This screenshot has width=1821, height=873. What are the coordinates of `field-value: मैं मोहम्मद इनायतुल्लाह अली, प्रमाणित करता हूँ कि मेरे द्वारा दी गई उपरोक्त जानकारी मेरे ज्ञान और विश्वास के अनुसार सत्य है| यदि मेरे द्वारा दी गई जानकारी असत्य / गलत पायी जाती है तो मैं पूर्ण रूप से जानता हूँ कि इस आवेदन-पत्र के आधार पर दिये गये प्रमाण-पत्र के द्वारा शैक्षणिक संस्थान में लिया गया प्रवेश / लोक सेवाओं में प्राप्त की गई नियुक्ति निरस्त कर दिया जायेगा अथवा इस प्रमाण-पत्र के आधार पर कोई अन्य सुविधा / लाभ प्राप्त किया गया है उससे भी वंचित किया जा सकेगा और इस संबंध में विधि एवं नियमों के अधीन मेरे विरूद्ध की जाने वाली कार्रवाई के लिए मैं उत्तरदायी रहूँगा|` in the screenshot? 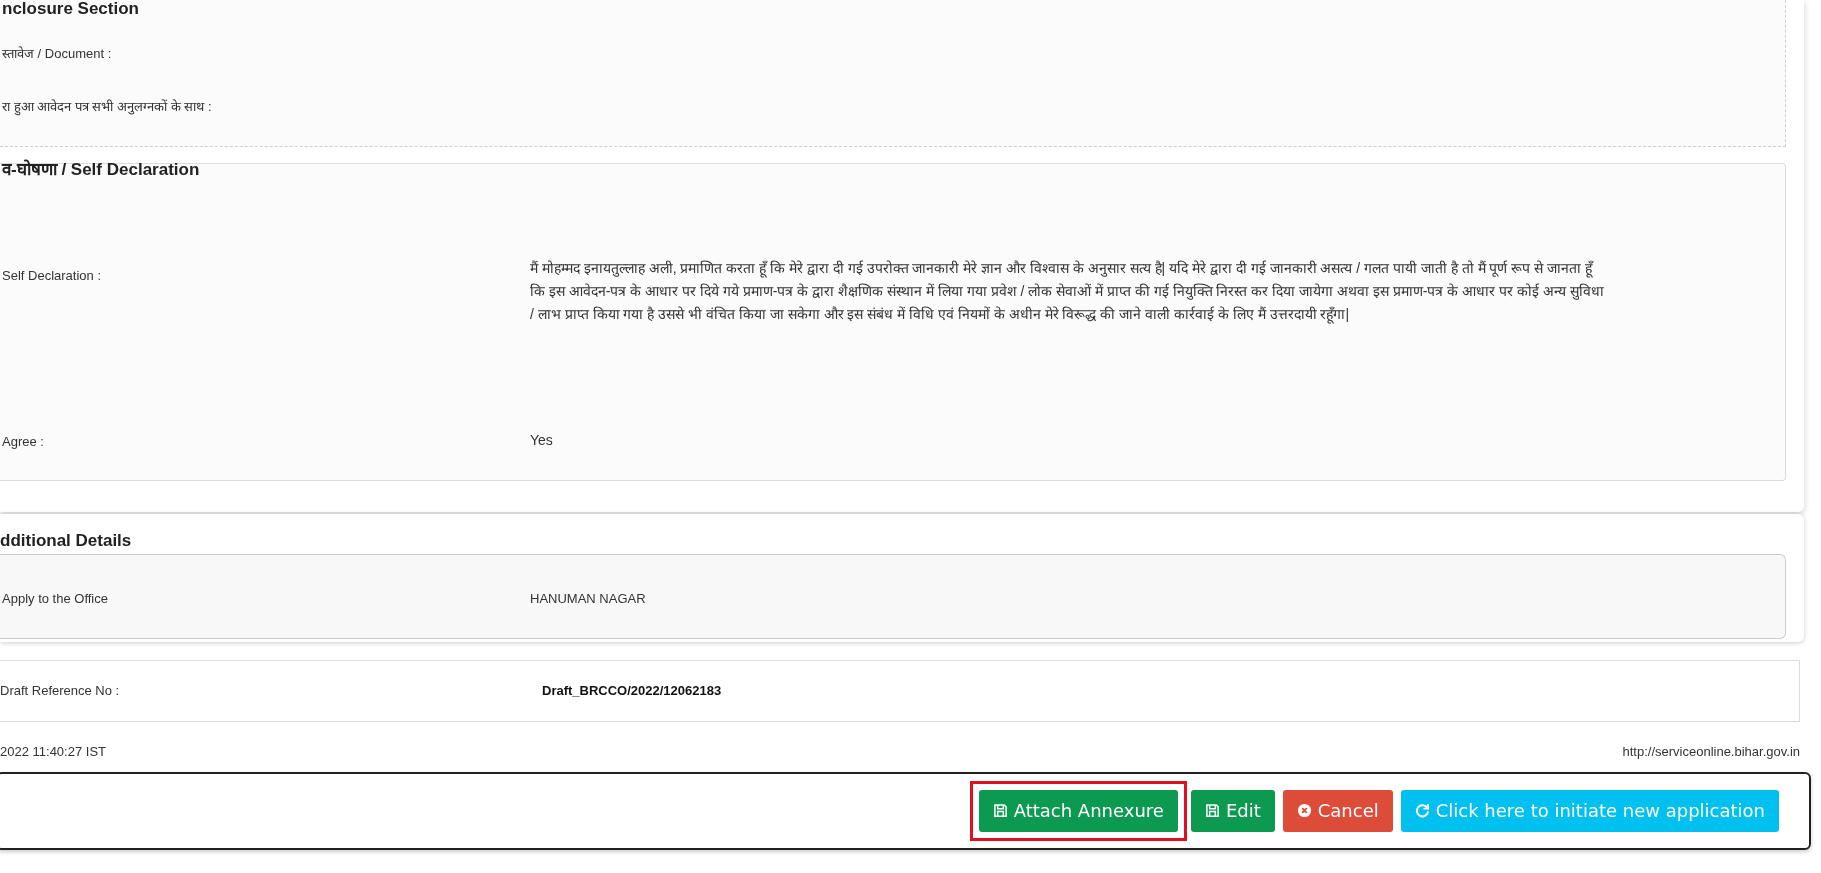 It's located at (1067, 292).